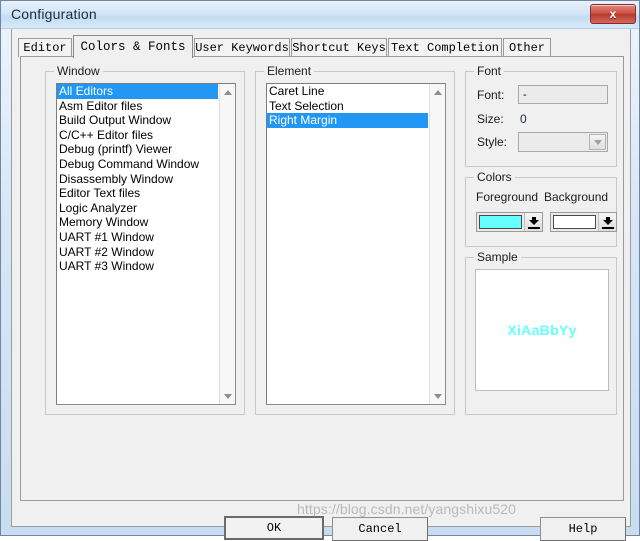 This screenshot has height=541, width=640. Describe the element at coordinates (500, 222) in the screenshot. I see `foreground-color-swatch` at that location.